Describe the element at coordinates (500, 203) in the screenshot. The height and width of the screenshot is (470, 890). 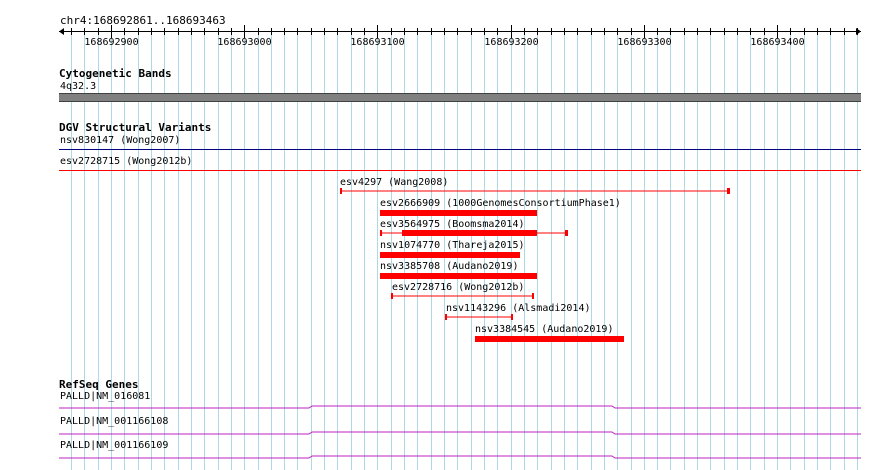
I see `variant-label: esv2666909 (1000GenomesConsortiumPhase1)` at that location.